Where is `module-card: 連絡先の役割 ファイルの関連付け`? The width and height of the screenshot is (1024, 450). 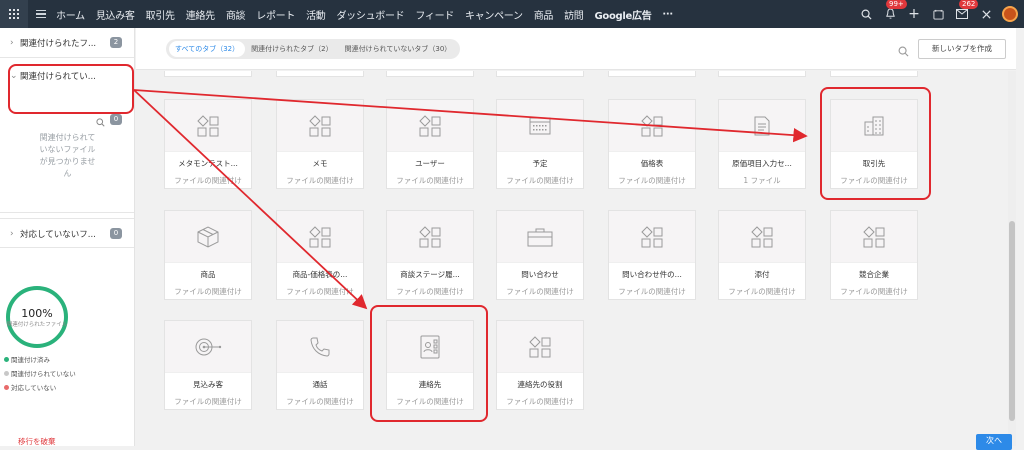
module-card: 連絡先の役割 ファイルの関連付け is located at coordinates (540, 365).